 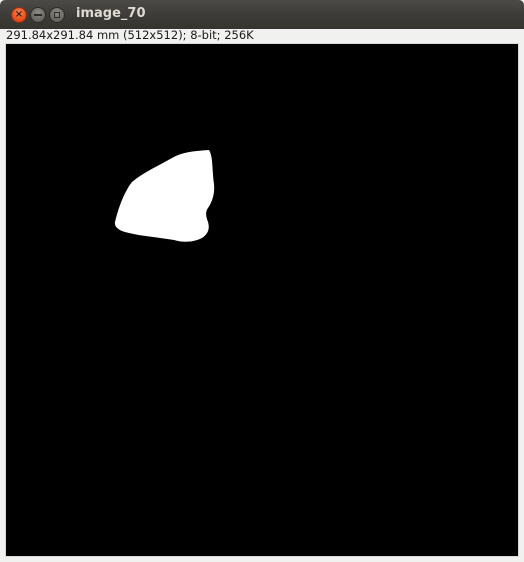 I want to click on image-info-label: 291.84x291.84 mm (512x512); 8-bit; 256K, so click(x=130, y=35).